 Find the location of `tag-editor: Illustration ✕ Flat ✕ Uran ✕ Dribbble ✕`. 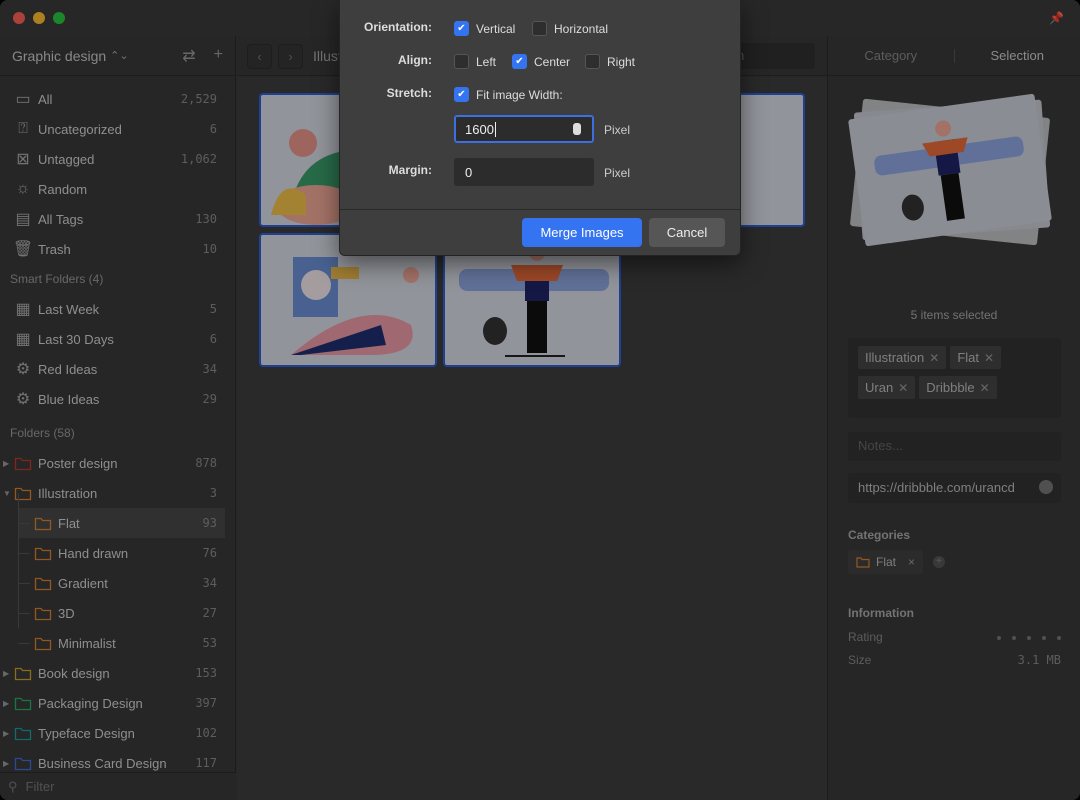

tag-editor: Illustration ✕ Flat ✕ Uran ✕ Dribbble ✕ is located at coordinates (954, 378).